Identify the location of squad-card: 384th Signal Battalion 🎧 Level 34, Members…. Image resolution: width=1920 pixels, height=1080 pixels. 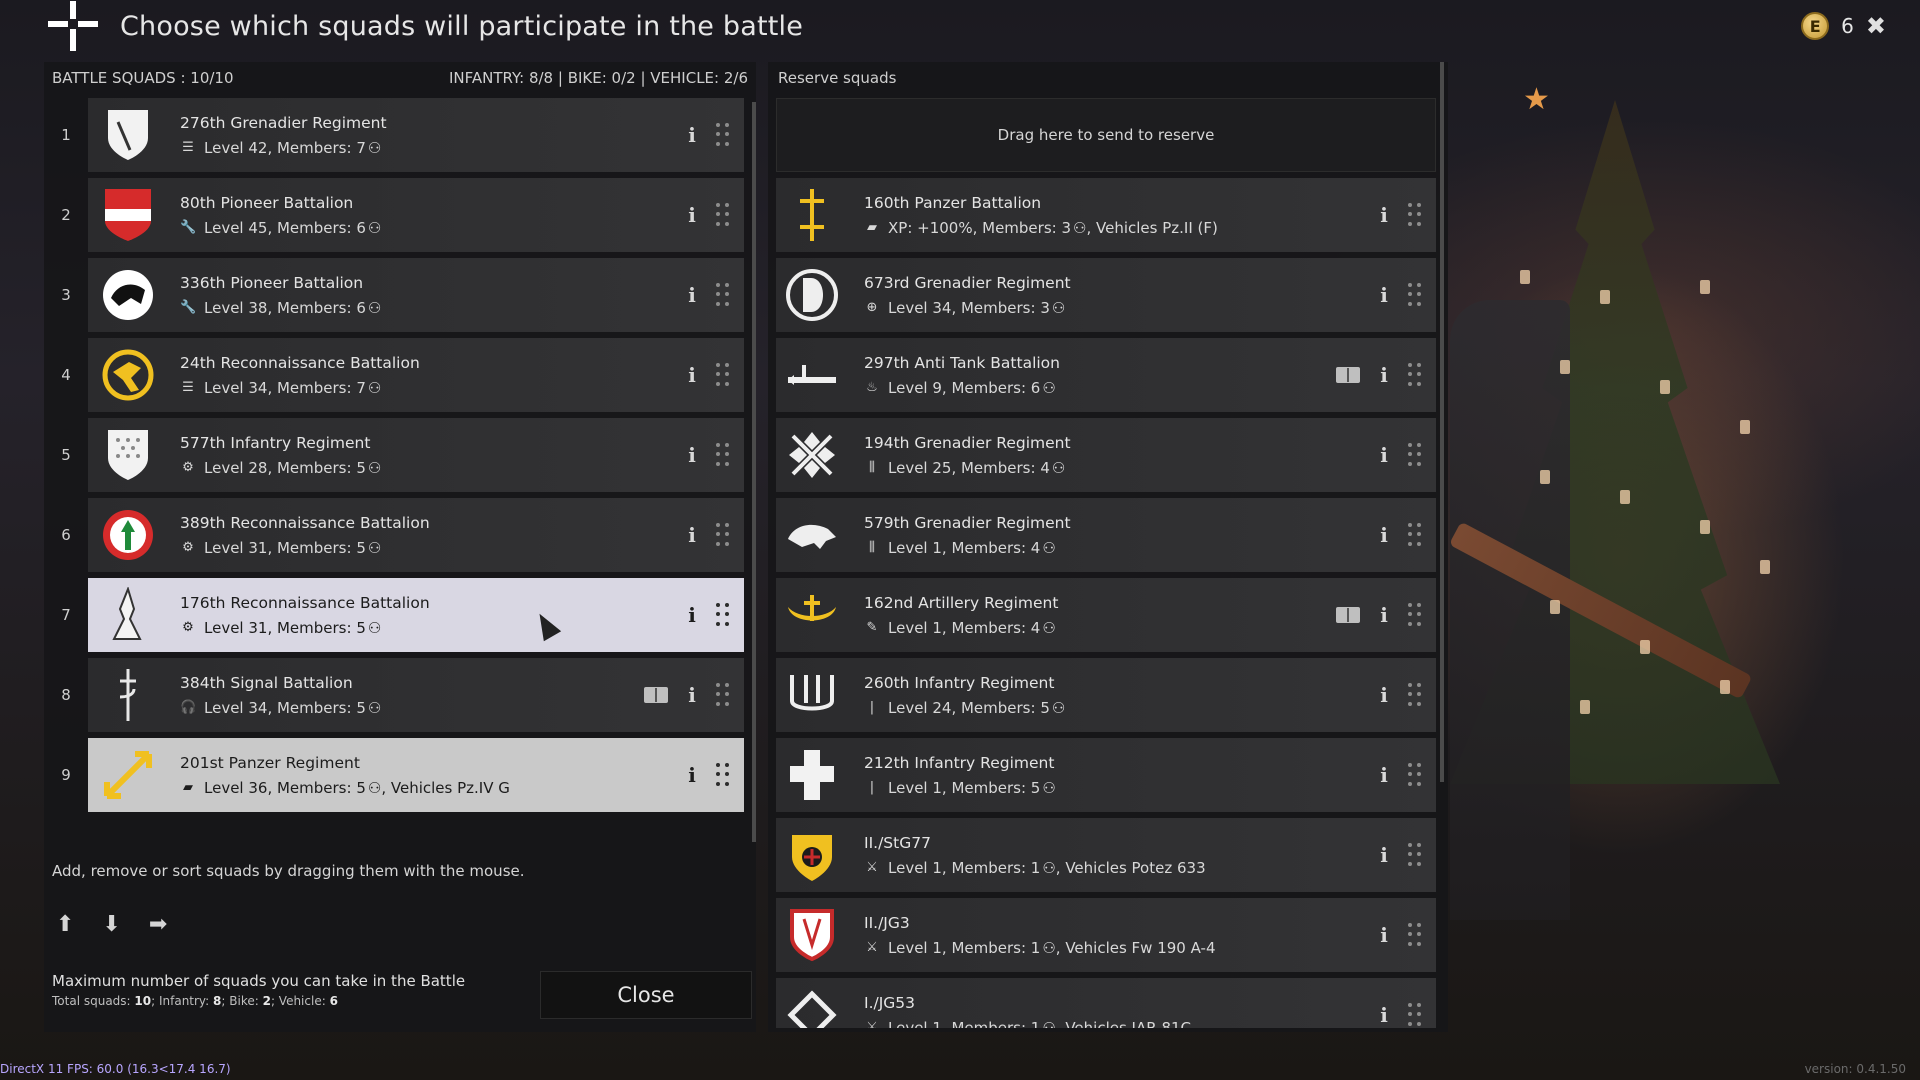
(416, 695).